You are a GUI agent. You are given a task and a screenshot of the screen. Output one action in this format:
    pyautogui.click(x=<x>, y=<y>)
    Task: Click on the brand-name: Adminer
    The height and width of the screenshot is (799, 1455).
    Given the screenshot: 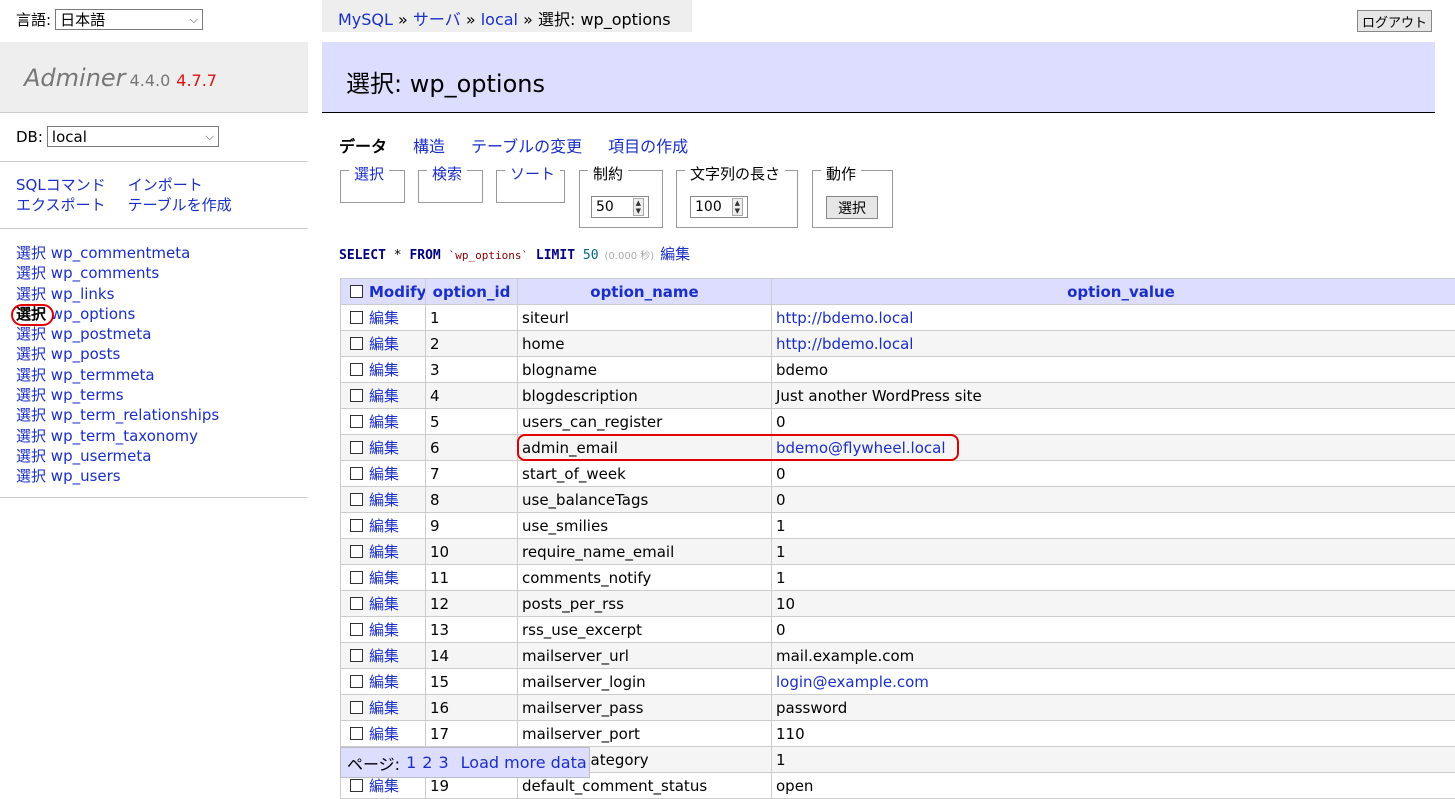 What is the action you would take?
    pyautogui.click(x=75, y=78)
    